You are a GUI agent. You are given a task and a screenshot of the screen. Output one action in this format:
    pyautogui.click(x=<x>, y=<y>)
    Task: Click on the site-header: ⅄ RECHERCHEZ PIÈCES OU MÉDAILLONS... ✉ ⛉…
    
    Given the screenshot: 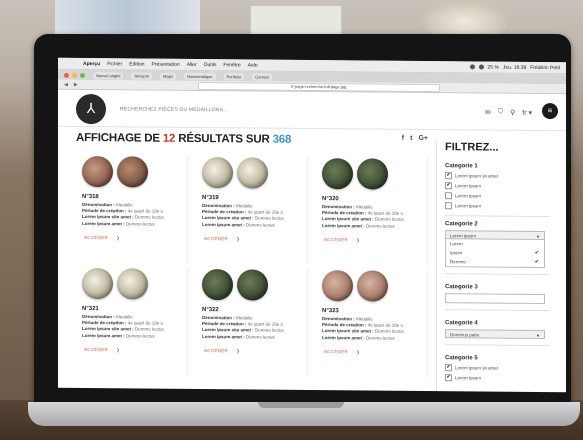 What is the action you would take?
    pyautogui.click(x=312, y=110)
    